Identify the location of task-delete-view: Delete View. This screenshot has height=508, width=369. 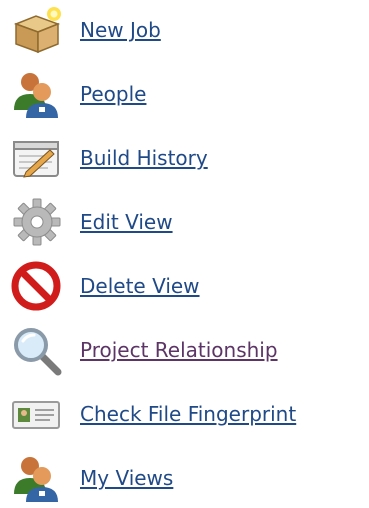
(184, 286).